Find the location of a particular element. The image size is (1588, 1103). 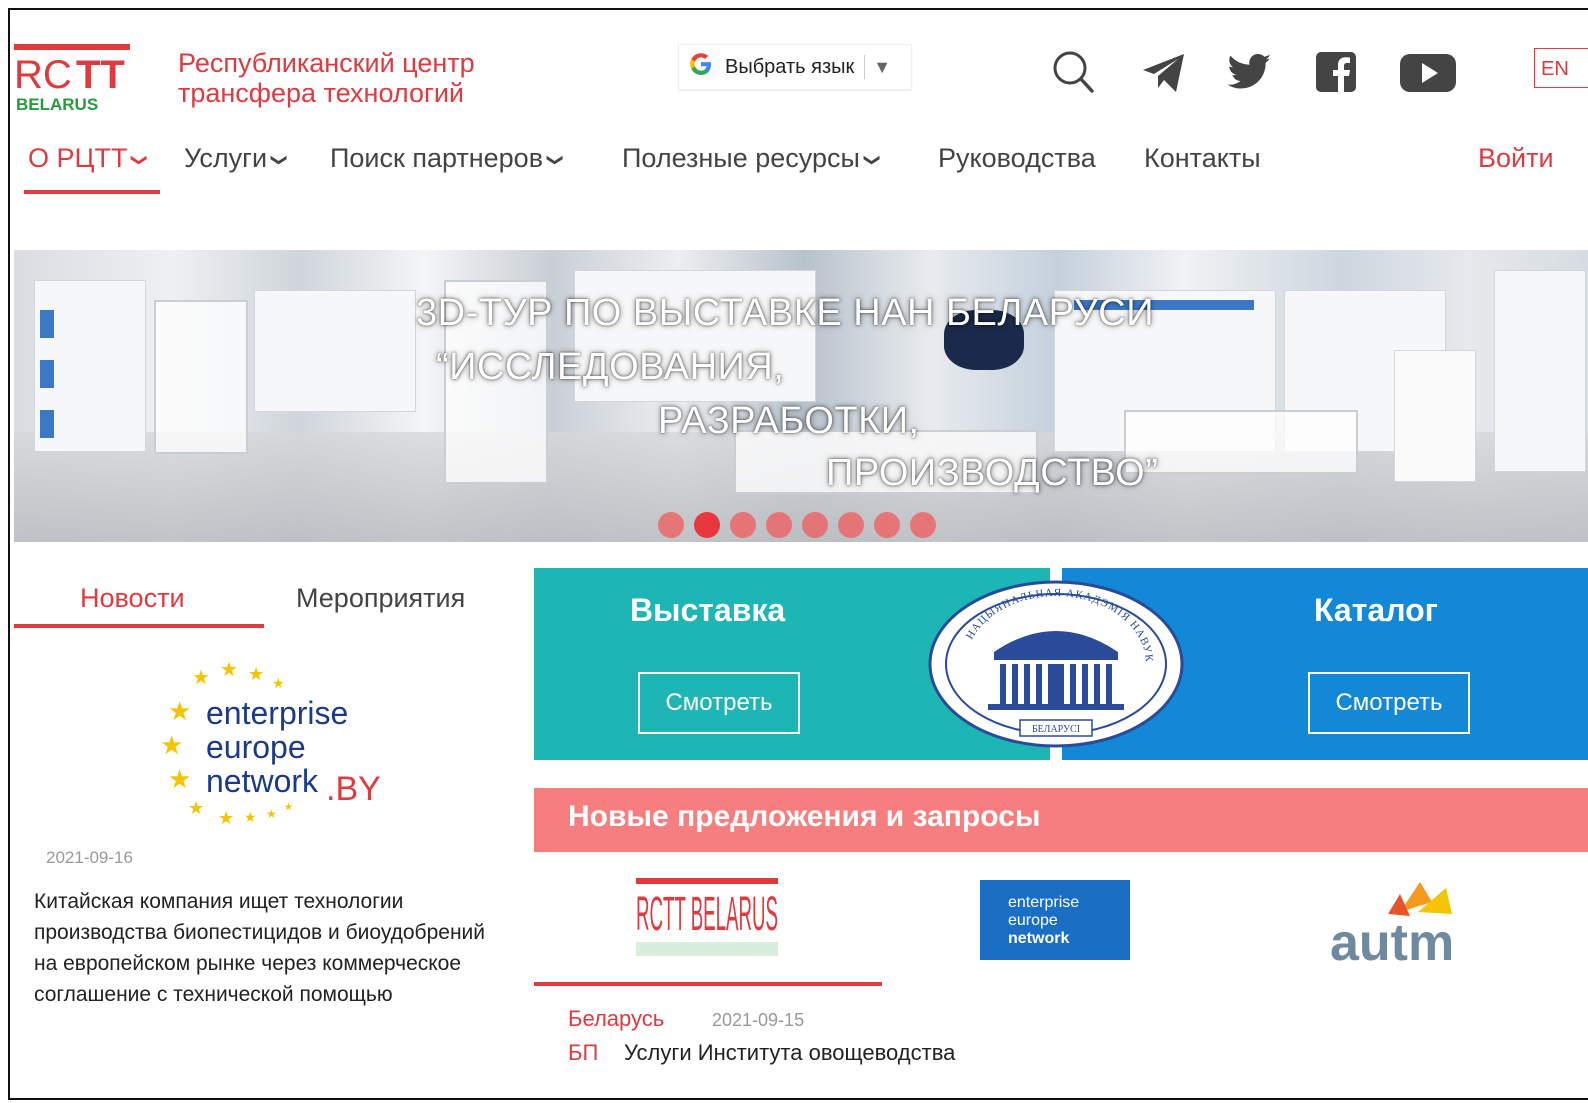

een-logo-line-3: network is located at coordinates (262, 781).